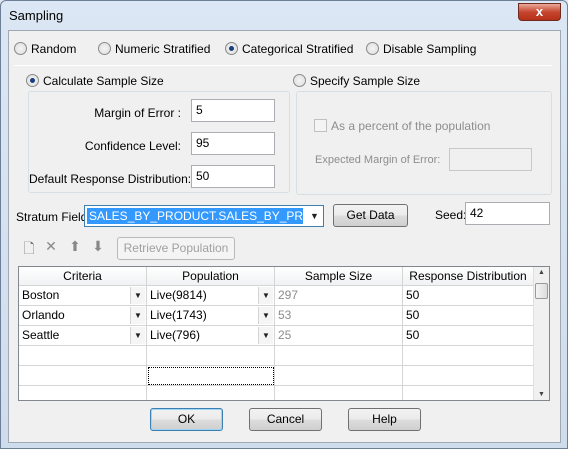 This screenshot has height=449, width=568. I want to click on table-cell-sample-size: 53, so click(339, 316).